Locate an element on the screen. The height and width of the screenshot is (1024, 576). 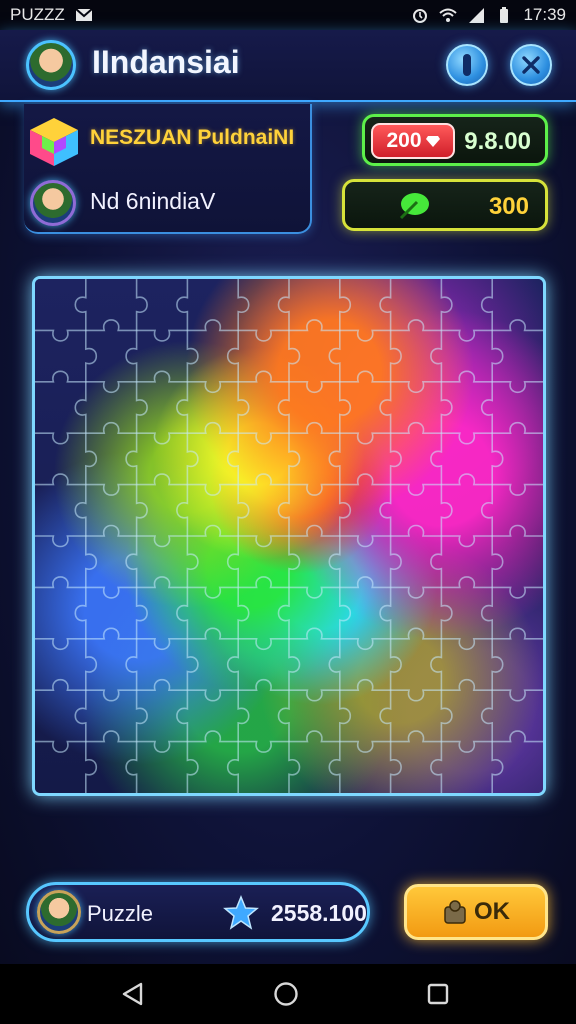
ok-label: OK is located at coordinates (492, 911).